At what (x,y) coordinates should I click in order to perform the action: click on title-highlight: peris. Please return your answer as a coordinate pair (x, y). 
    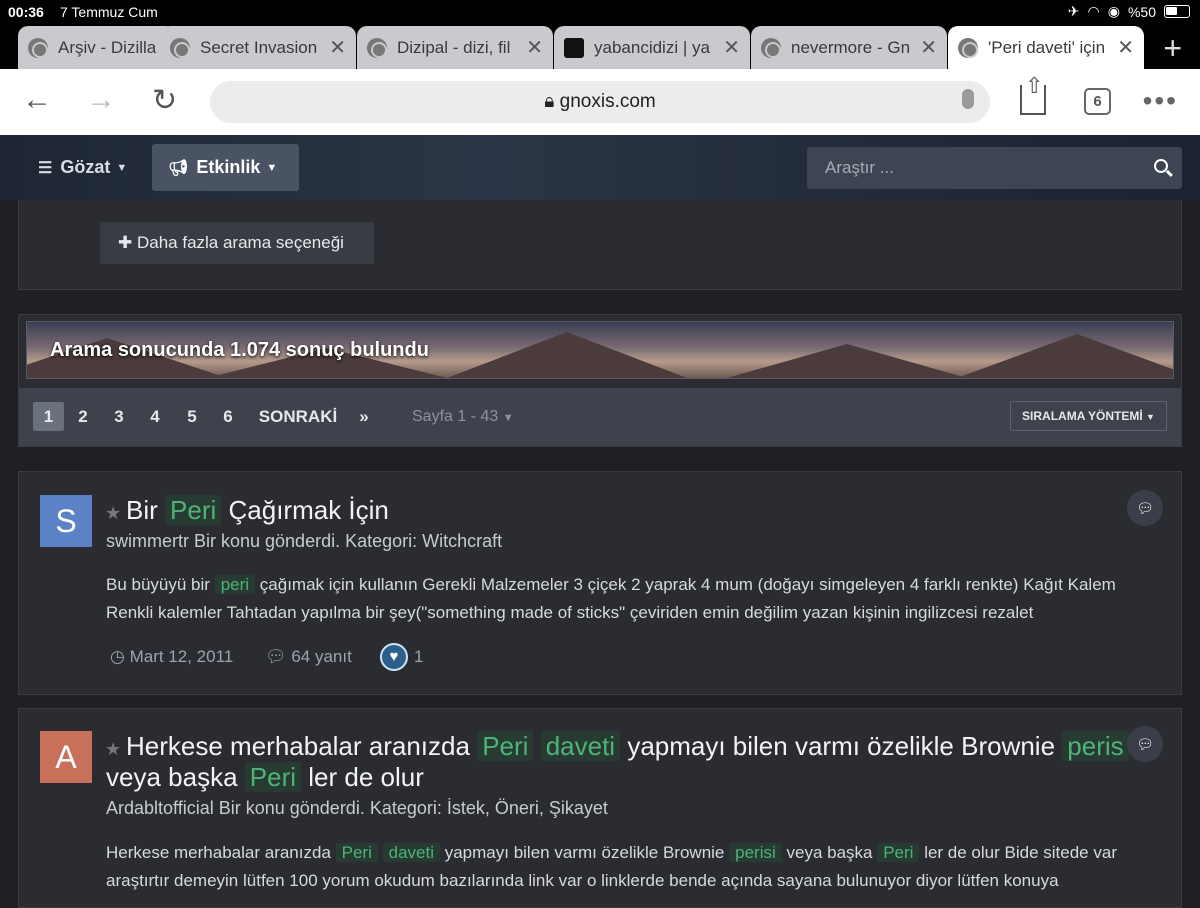
    Looking at the image, I should click on (1095, 746).